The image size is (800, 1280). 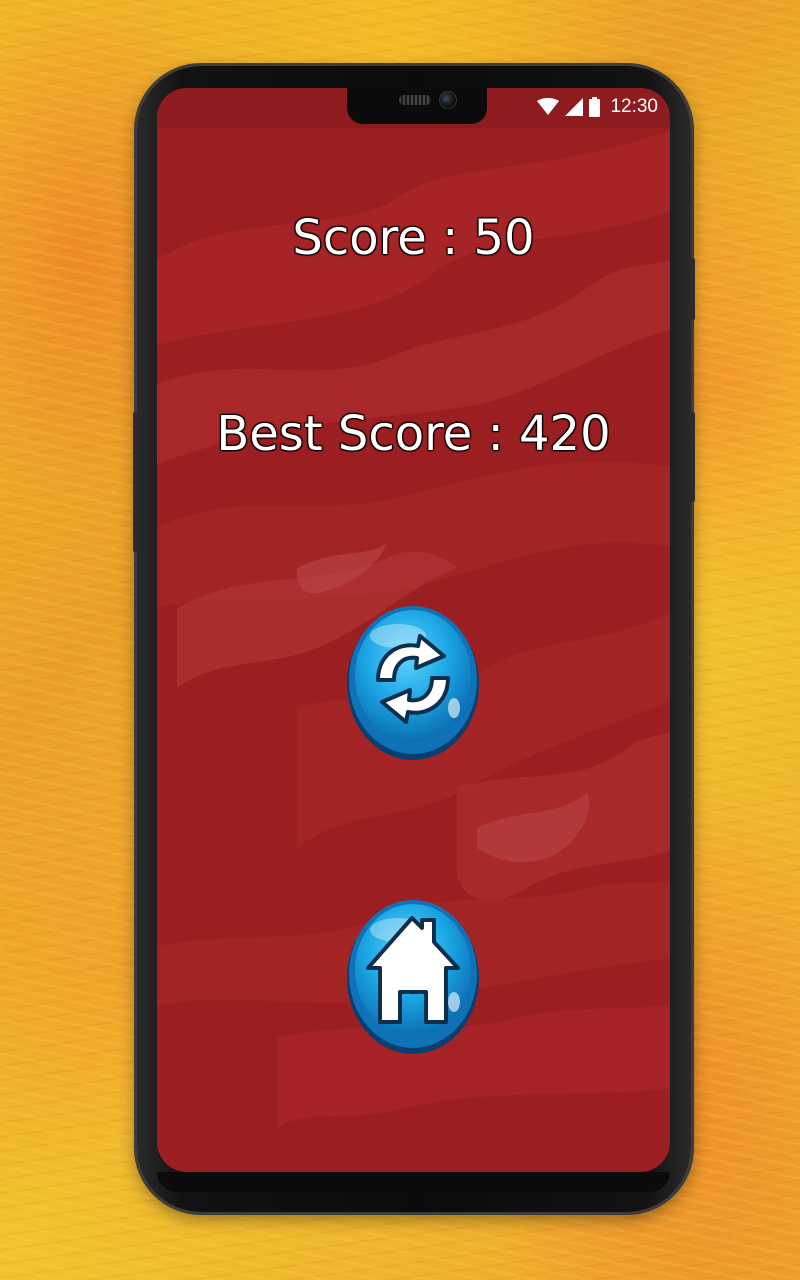 I want to click on best-score-label: Best Score : 420, so click(x=413, y=434).